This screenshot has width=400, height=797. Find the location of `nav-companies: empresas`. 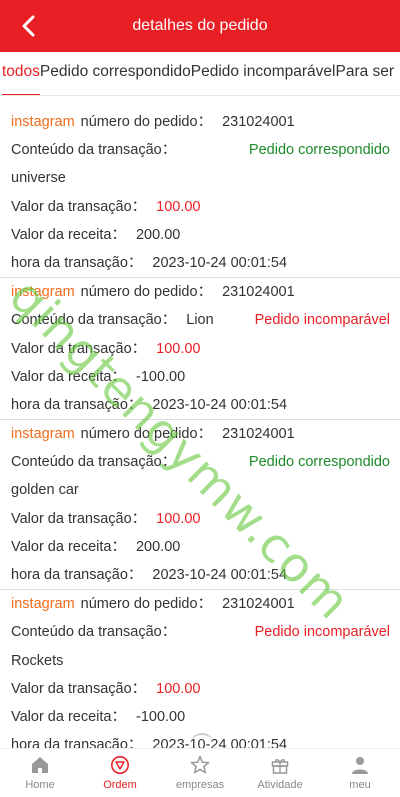

nav-companies: empresas is located at coordinates (200, 773).